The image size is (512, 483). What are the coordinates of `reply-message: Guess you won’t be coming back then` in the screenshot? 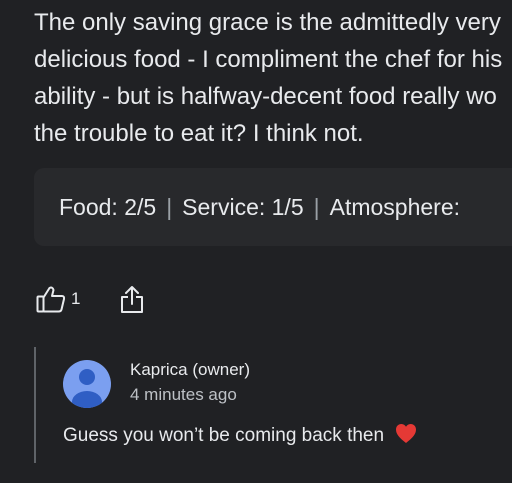 It's located at (224, 435).